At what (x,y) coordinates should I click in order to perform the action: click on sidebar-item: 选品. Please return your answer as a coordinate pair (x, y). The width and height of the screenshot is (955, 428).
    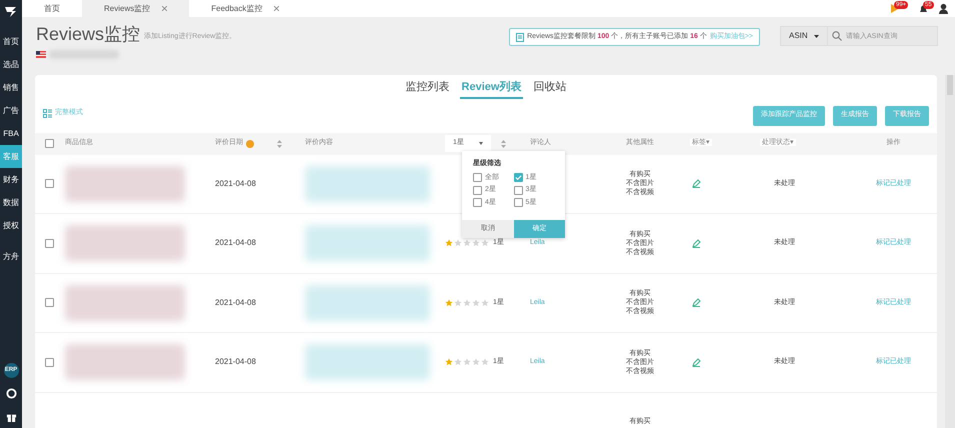
    Looking at the image, I should click on (11, 64).